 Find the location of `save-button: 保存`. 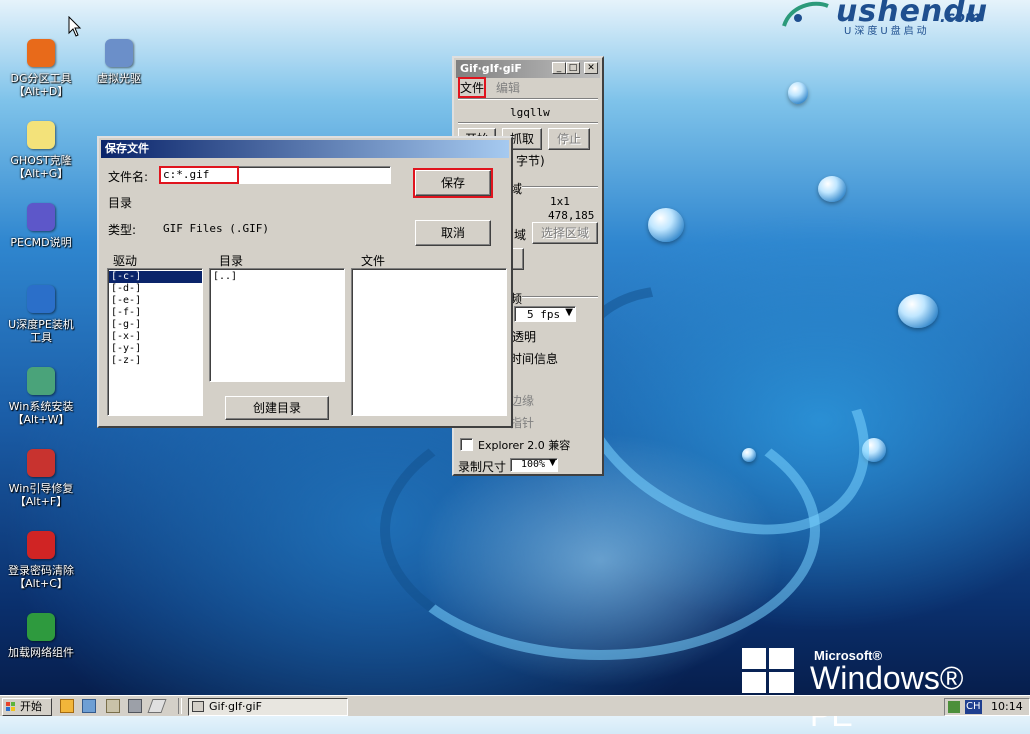

save-button: 保存 is located at coordinates (453, 183).